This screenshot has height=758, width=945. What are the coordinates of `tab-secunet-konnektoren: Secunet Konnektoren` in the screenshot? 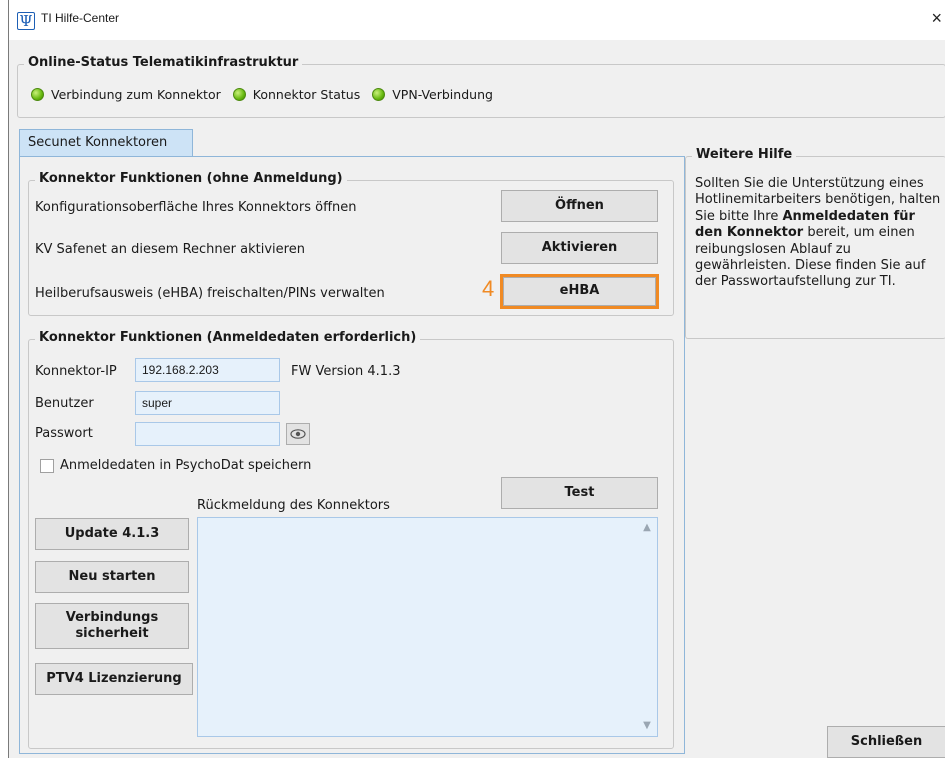 It's located at (106, 143).